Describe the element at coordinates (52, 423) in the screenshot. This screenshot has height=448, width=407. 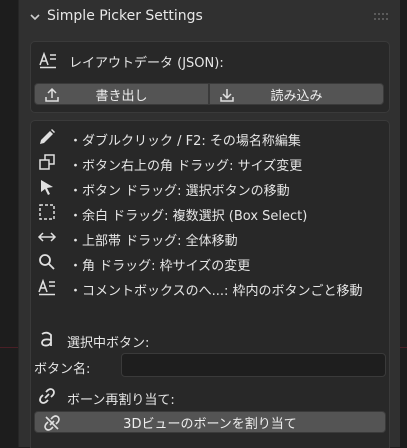
I see `bone-link-icon` at that location.